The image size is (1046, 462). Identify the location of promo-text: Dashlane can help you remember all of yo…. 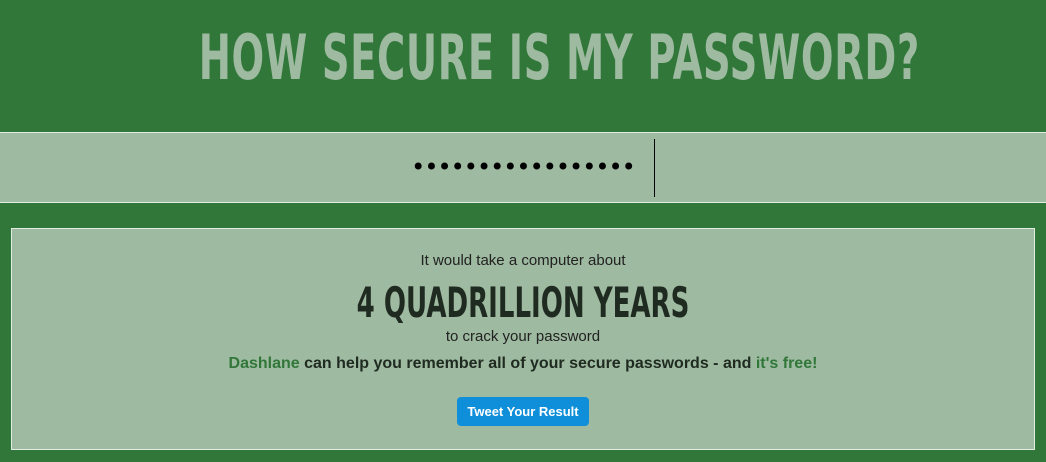
(523, 364).